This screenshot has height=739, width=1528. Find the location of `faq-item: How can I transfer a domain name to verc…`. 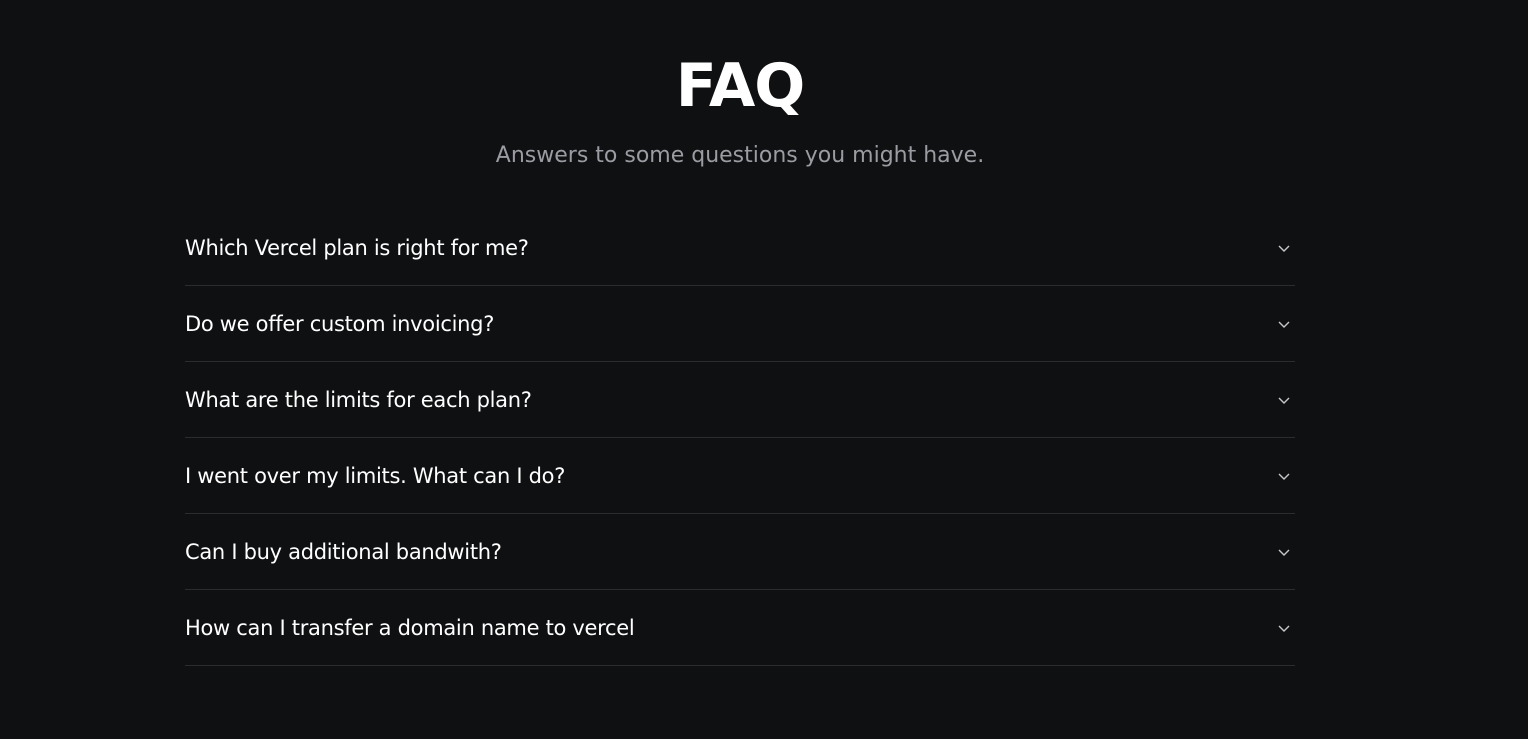

faq-item: How can I transfer a domain name to verc… is located at coordinates (740, 628).